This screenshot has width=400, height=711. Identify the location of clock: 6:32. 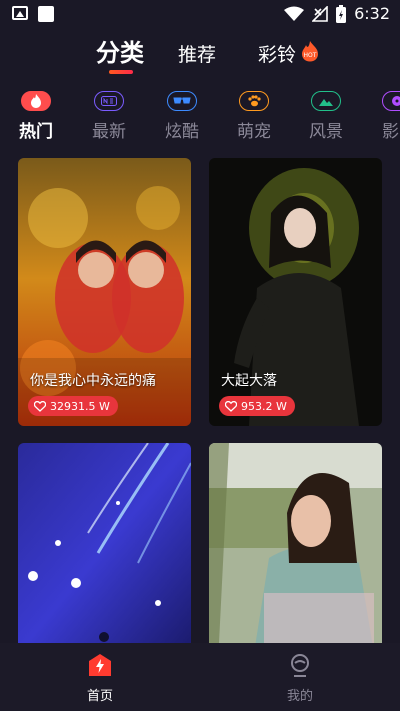
(372, 13).